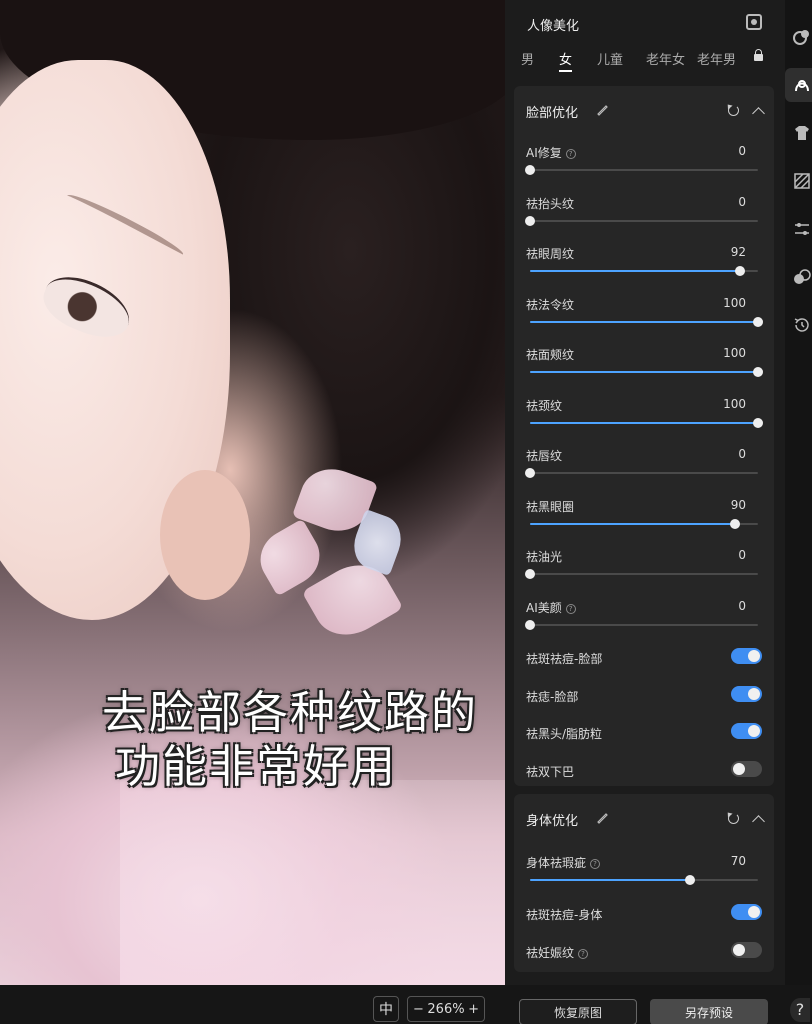 This screenshot has width=812, height=1024. Describe the element at coordinates (550, 506) in the screenshot. I see `slider-label: 祛黑眼圈` at that location.